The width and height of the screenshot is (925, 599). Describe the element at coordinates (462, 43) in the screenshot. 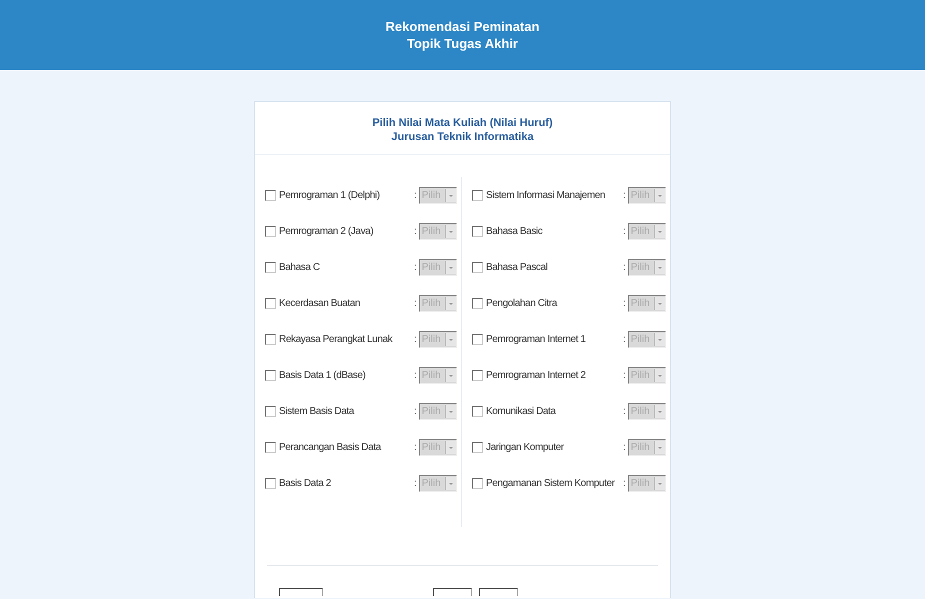

I see `page-title: Topik Tugas Akhir` at that location.